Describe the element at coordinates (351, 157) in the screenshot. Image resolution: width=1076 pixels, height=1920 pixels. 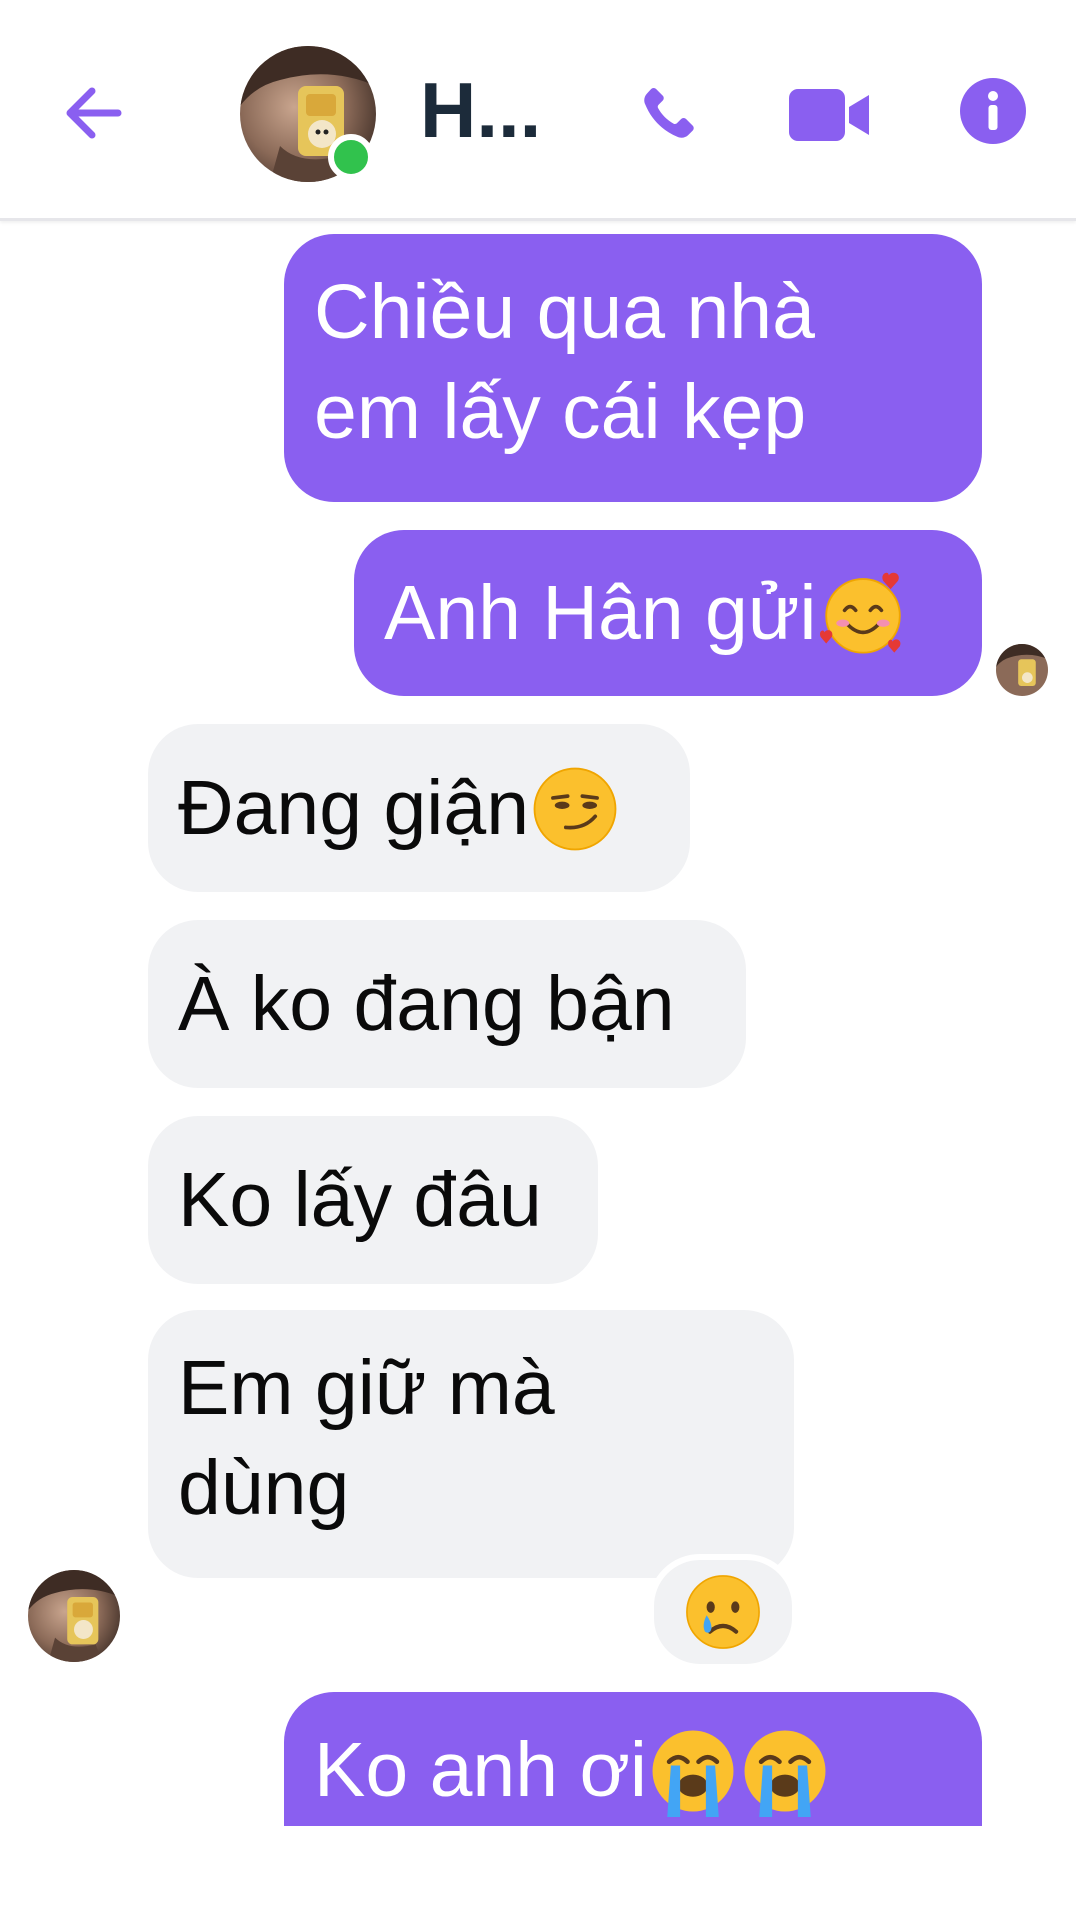
I see `online-status-dot` at that location.